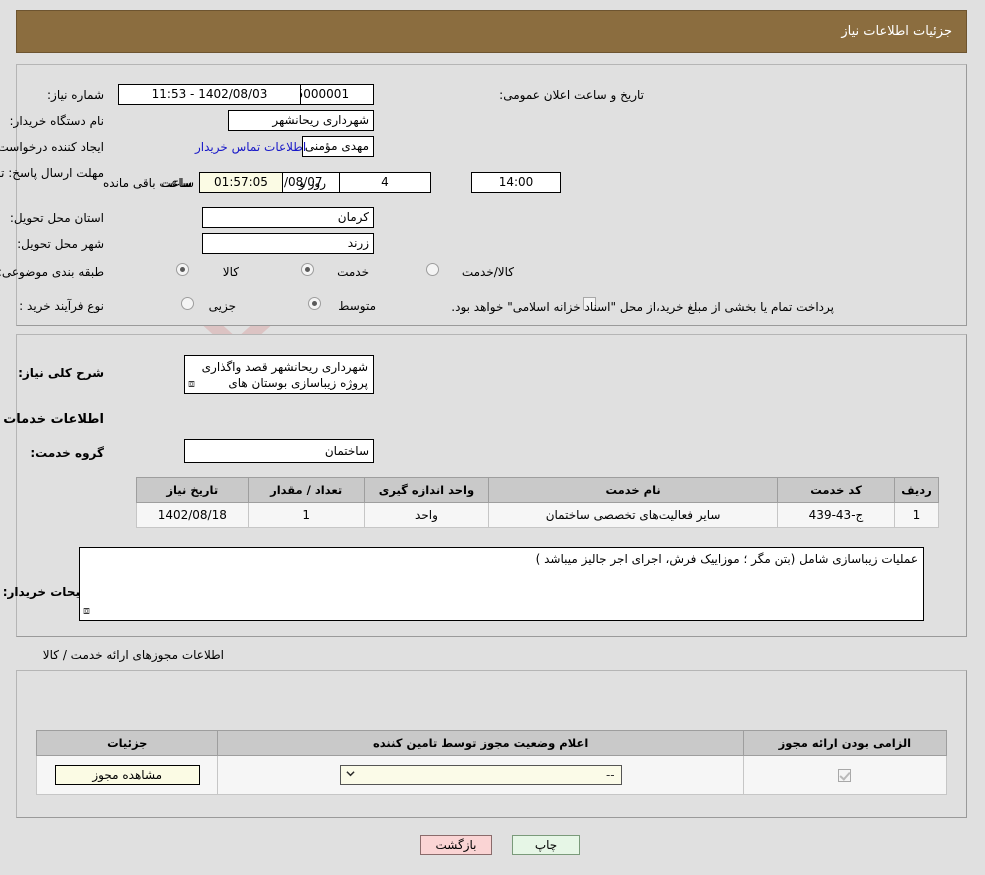  I want to click on services-cell-name: سایر فعالیت‌های تخصصی ساختمان, so click(634, 515).